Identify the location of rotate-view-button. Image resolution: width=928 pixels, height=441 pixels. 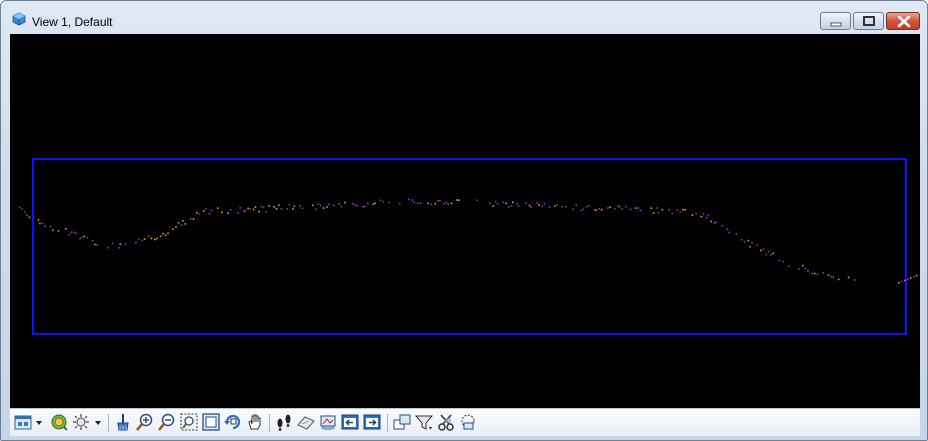
(233, 422).